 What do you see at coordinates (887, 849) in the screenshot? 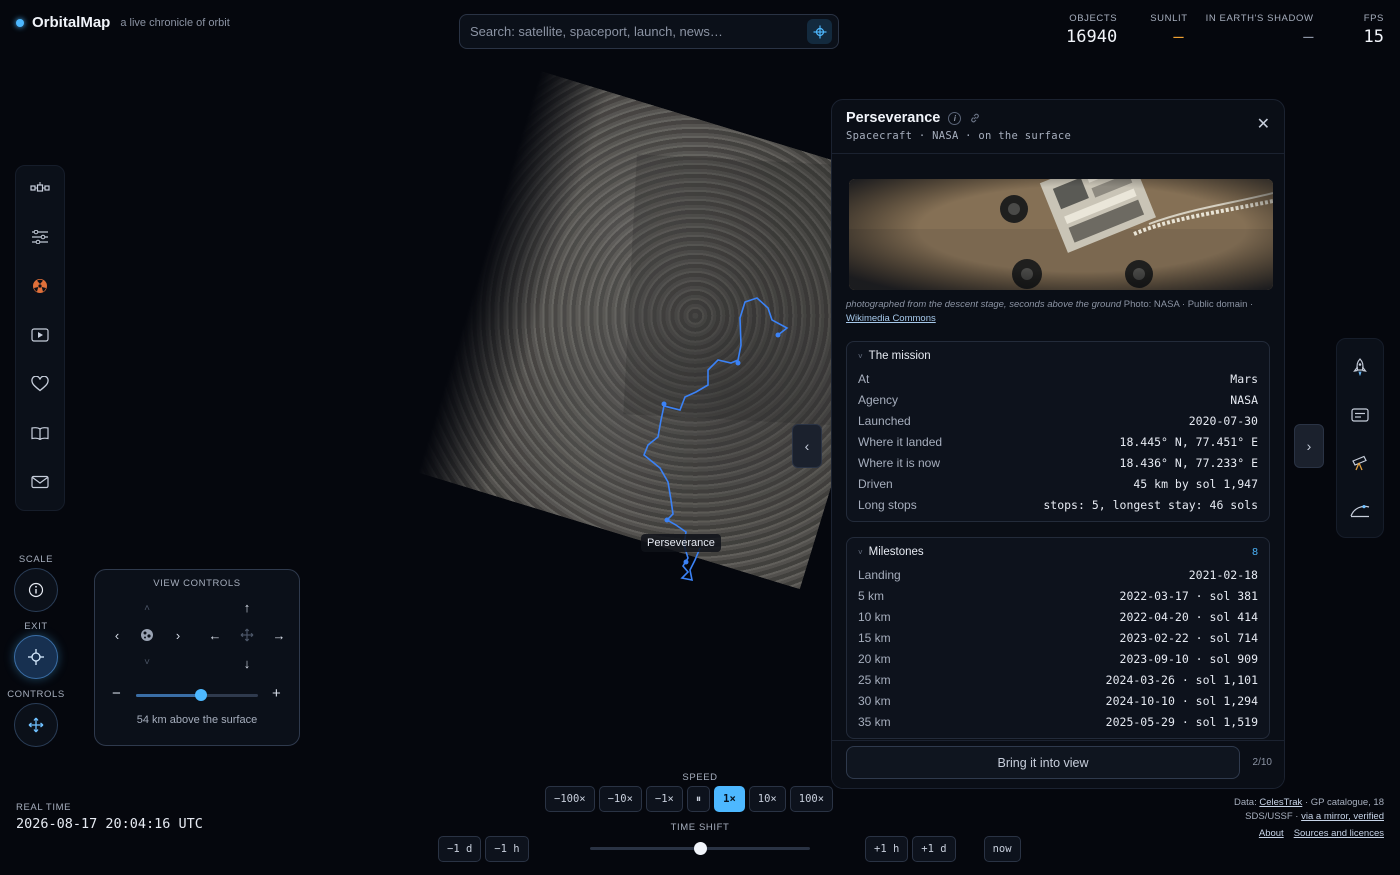
I see `timeshift-forward-button: +1 h` at bounding box center [887, 849].